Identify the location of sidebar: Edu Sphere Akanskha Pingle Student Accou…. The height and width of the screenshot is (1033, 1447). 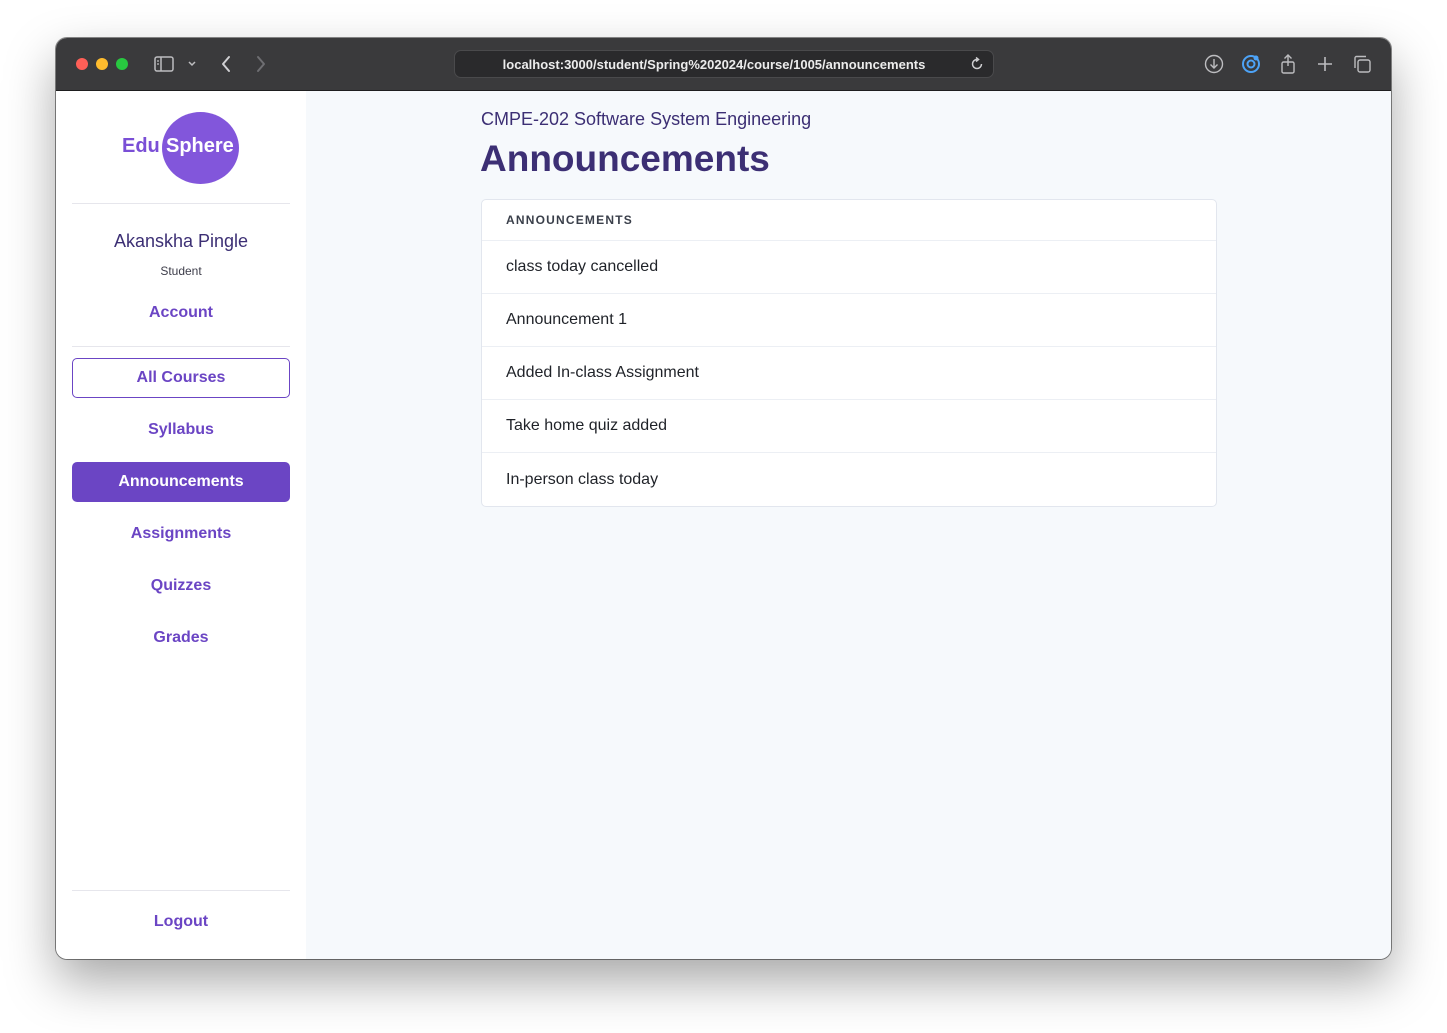
(181, 525).